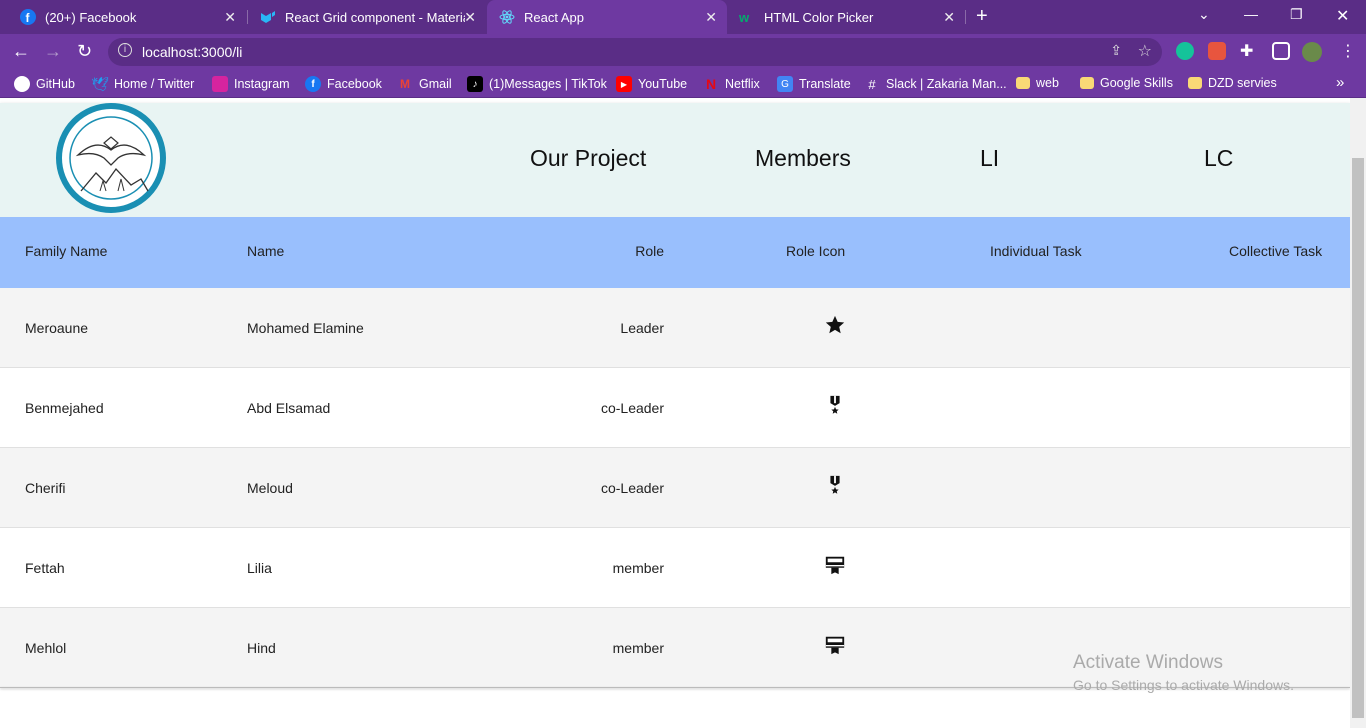 The height and width of the screenshot is (728, 1366). Describe the element at coordinates (1116, 50) in the screenshot. I see `share-icon: ⇪` at that location.